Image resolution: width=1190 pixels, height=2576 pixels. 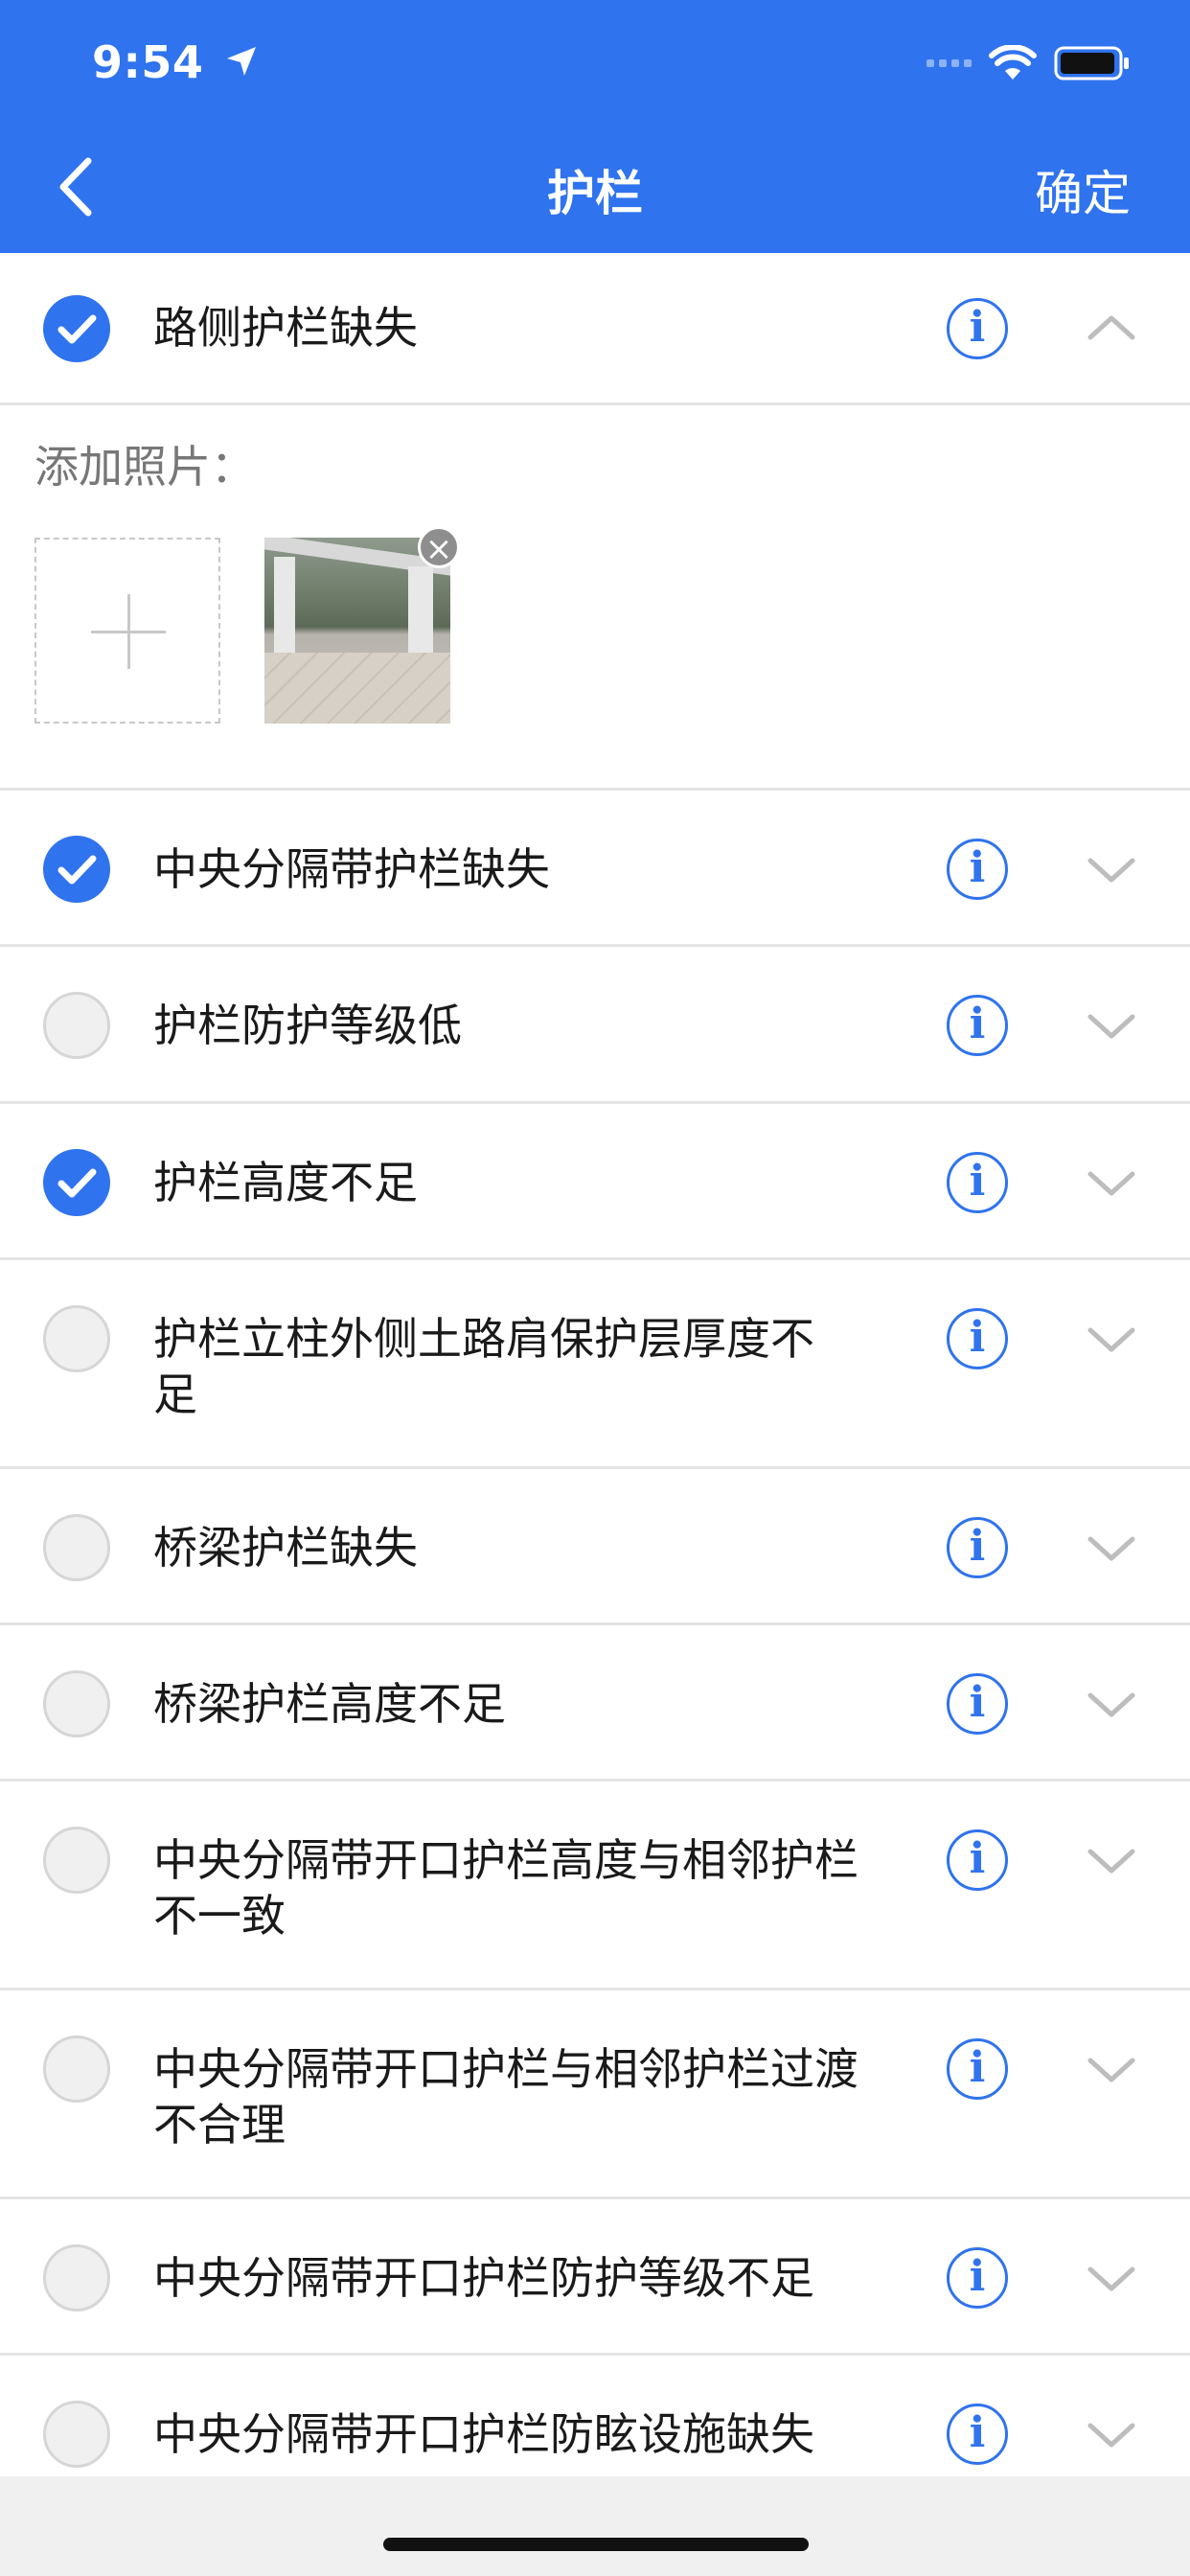 I want to click on list-item-label: 中央分隔带开口护栏防眩设施缺失, so click(x=484, y=2434).